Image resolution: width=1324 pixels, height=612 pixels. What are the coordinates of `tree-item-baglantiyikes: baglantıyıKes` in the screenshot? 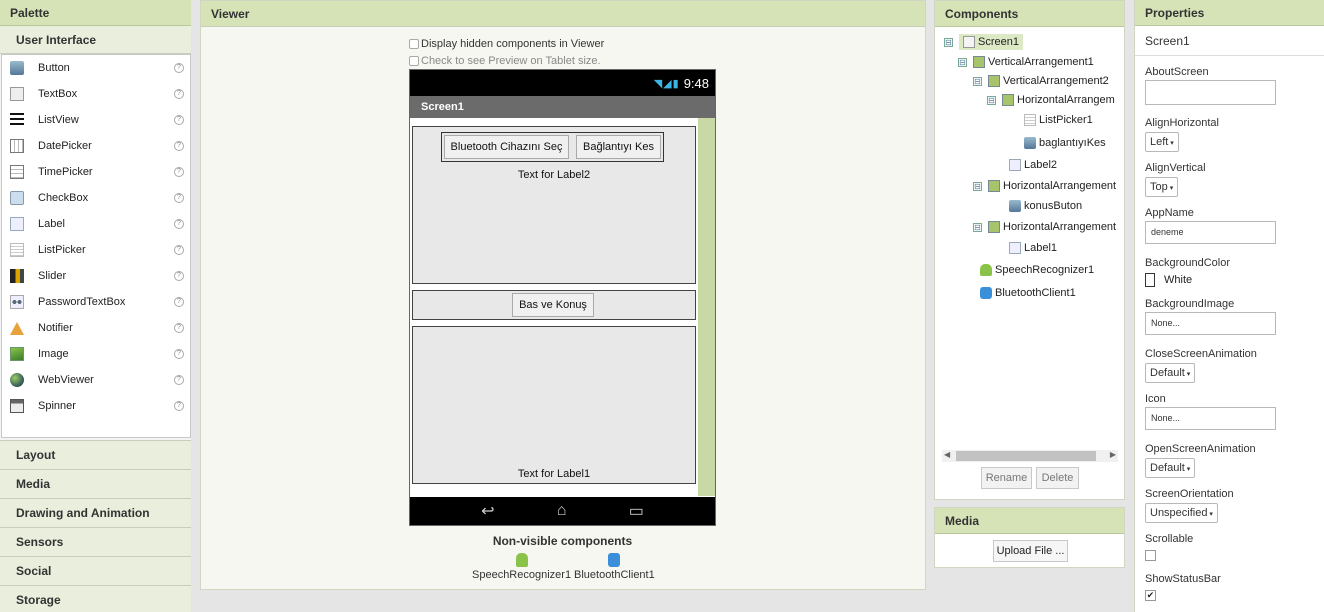 It's located at (1065, 143).